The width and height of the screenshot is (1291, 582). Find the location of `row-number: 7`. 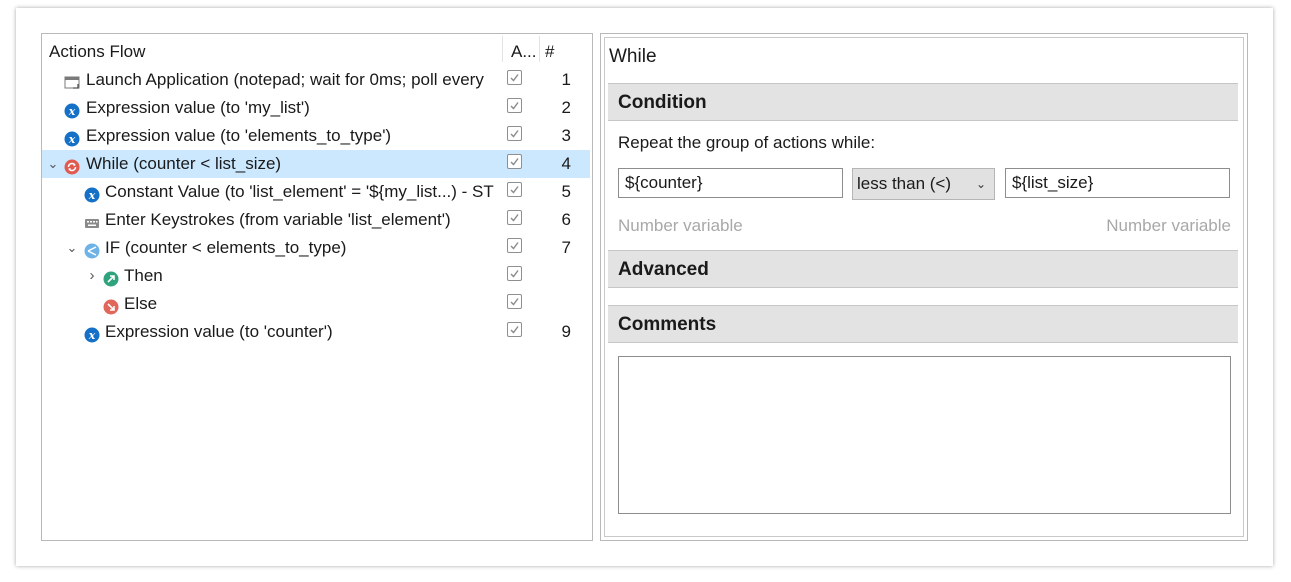

row-number: 7 is located at coordinates (566, 247).